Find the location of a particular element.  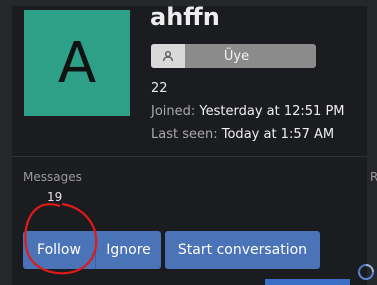

lastseen-value: Today at 1:57 AM is located at coordinates (278, 134).